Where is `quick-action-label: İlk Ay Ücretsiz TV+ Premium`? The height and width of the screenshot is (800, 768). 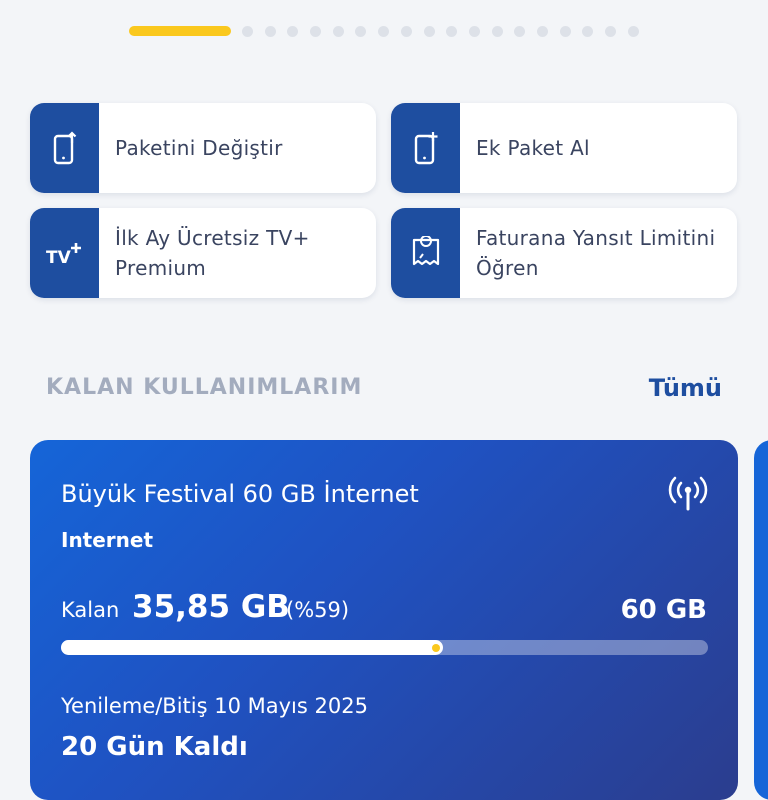 quick-action-label: İlk Ay Ücretsiz TV+ Premium is located at coordinates (212, 253).